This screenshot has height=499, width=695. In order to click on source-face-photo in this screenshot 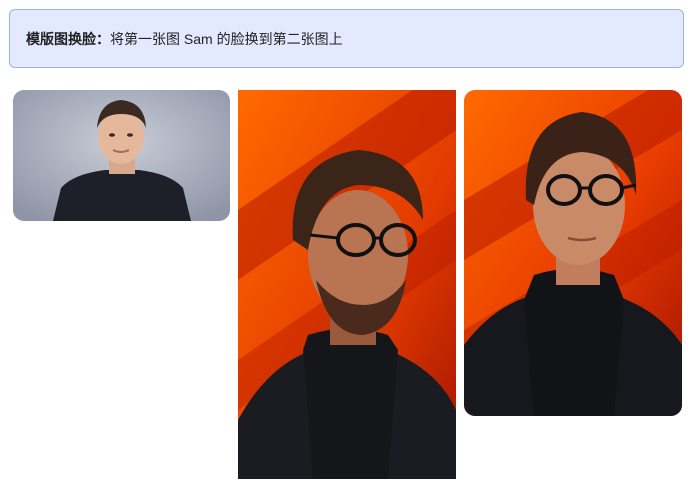, I will do `click(121, 155)`.